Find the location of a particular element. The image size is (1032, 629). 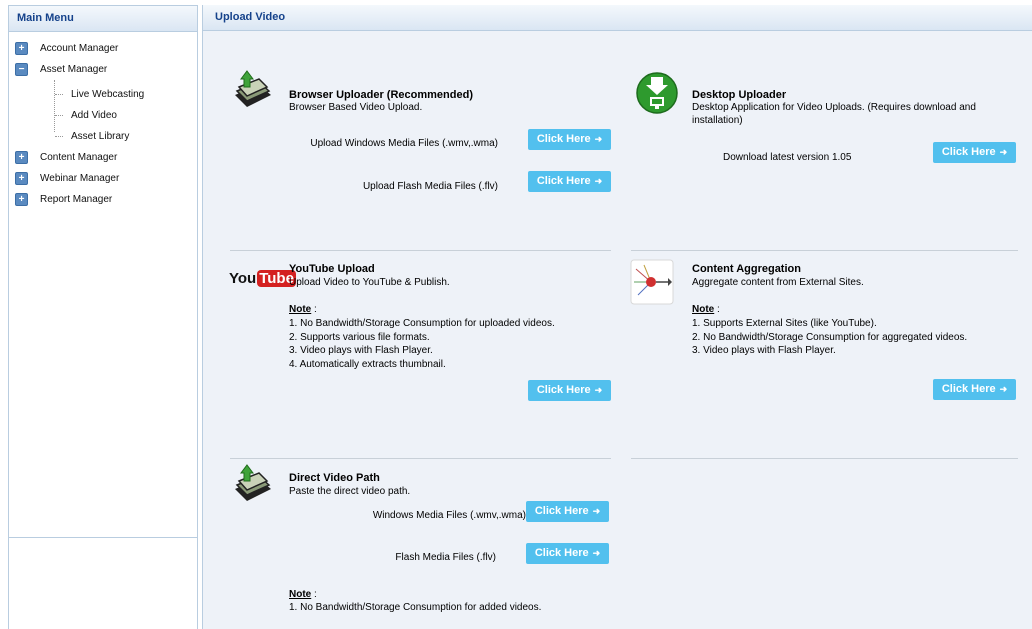

menu-item-label: Live Webcasting is located at coordinates (107, 94).